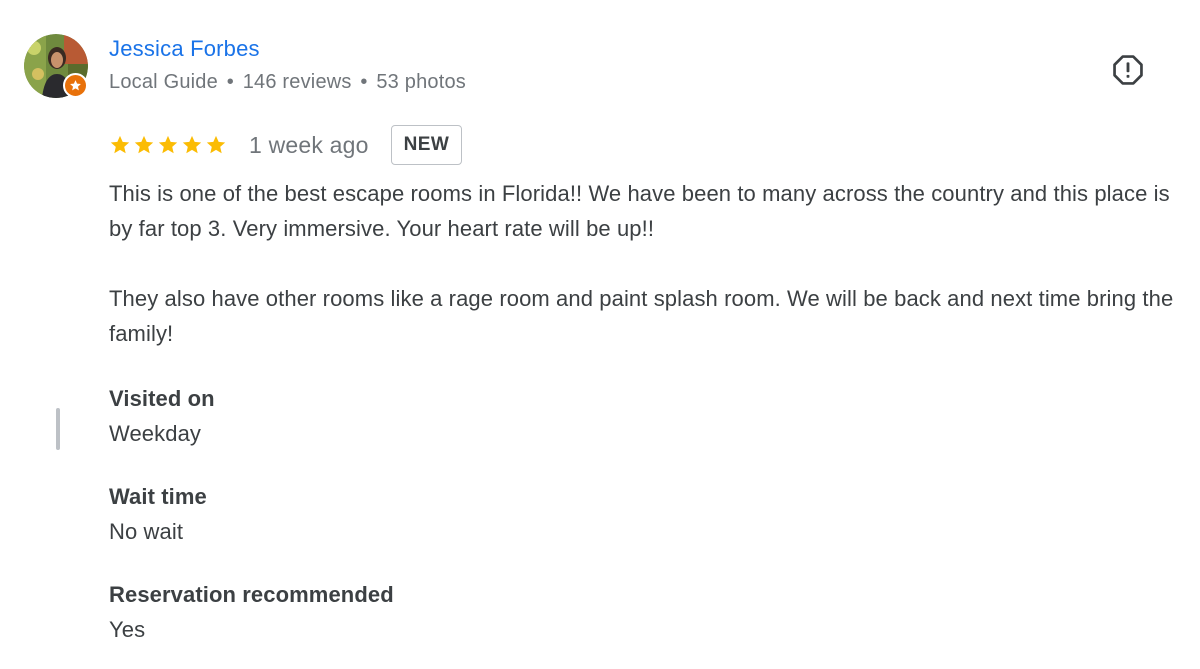 This screenshot has width=1200, height=669. Describe the element at coordinates (251, 594) in the screenshot. I see `attribute-label: Reservation recommended` at that location.